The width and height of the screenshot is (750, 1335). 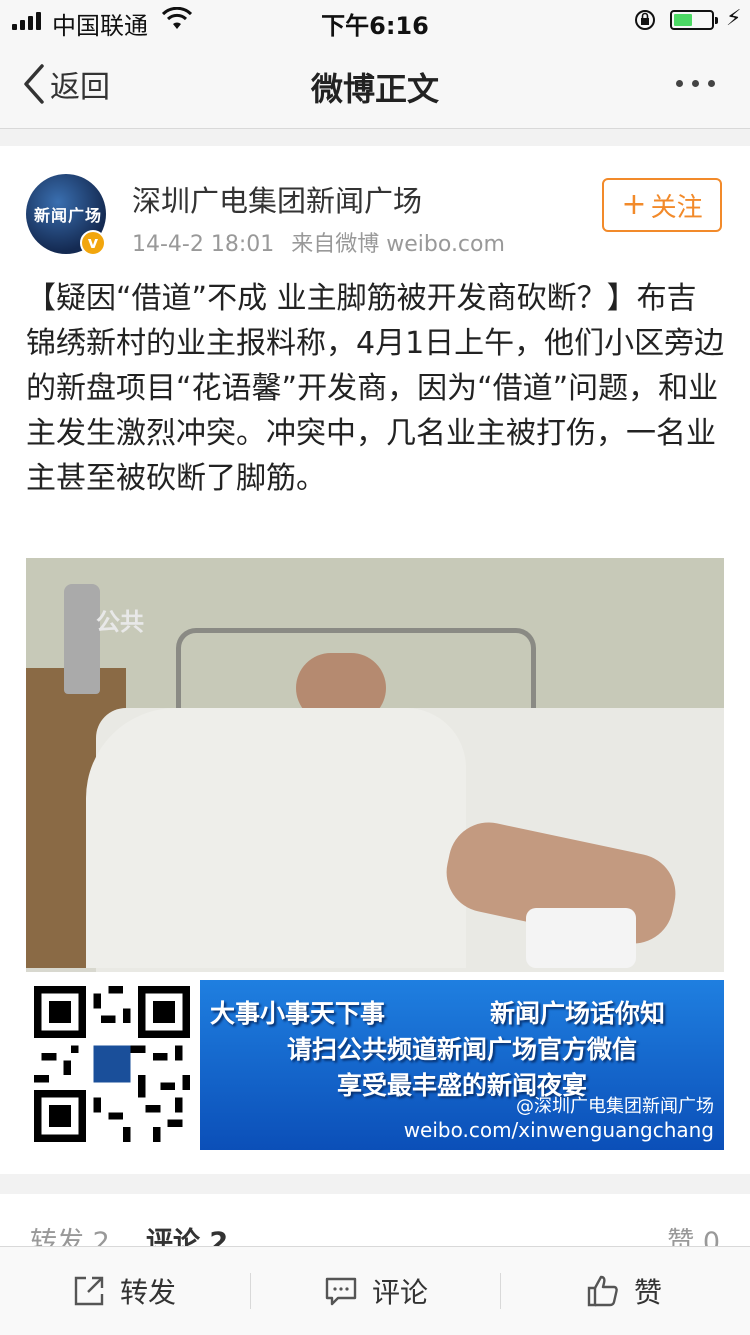 I want to click on battery-icon, so click(x=694, y=20).